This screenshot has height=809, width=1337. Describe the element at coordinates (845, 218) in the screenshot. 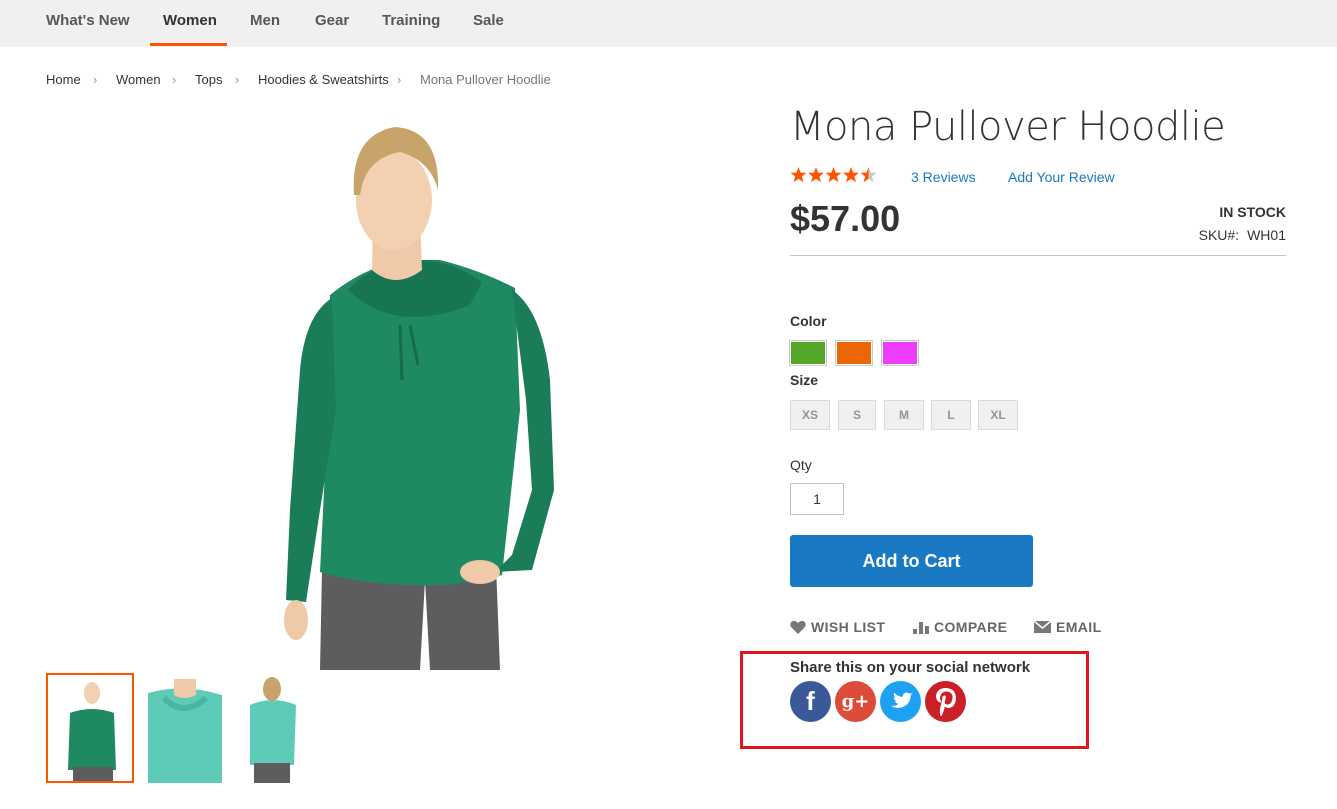

I see `product-price: $57.00` at that location.